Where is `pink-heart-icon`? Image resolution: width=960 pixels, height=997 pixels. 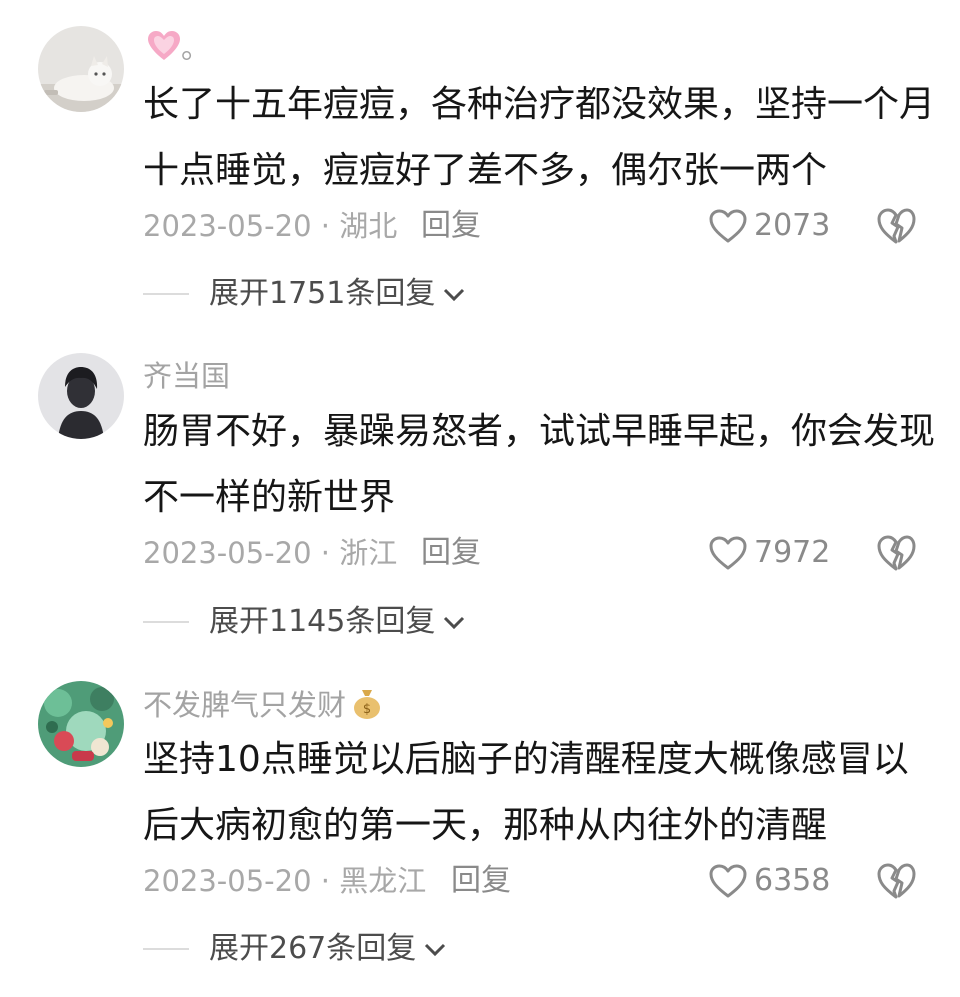
pink-heart-icon is located at coordinates (164, 50).